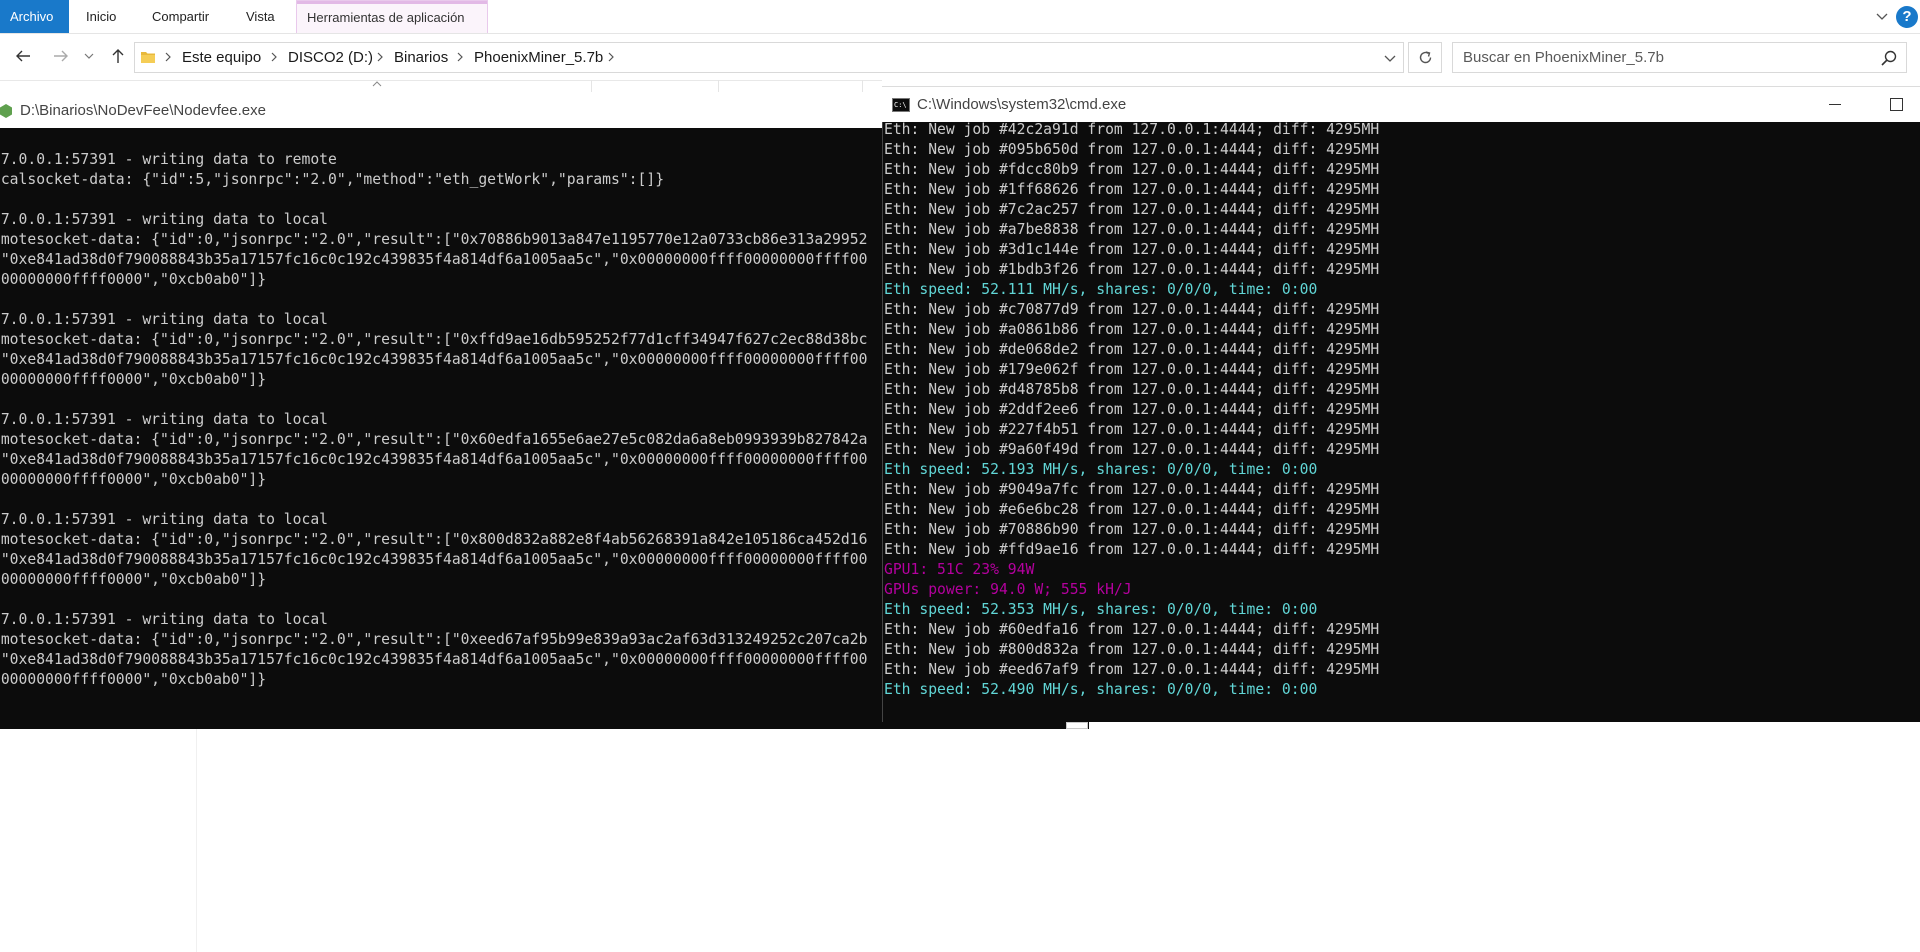 The image size is (1920, 952). What do you see at coordinates (6, 111) in the screenshot?
I see `nodejs-hexagon-icon` at bounding box center [6, 111].